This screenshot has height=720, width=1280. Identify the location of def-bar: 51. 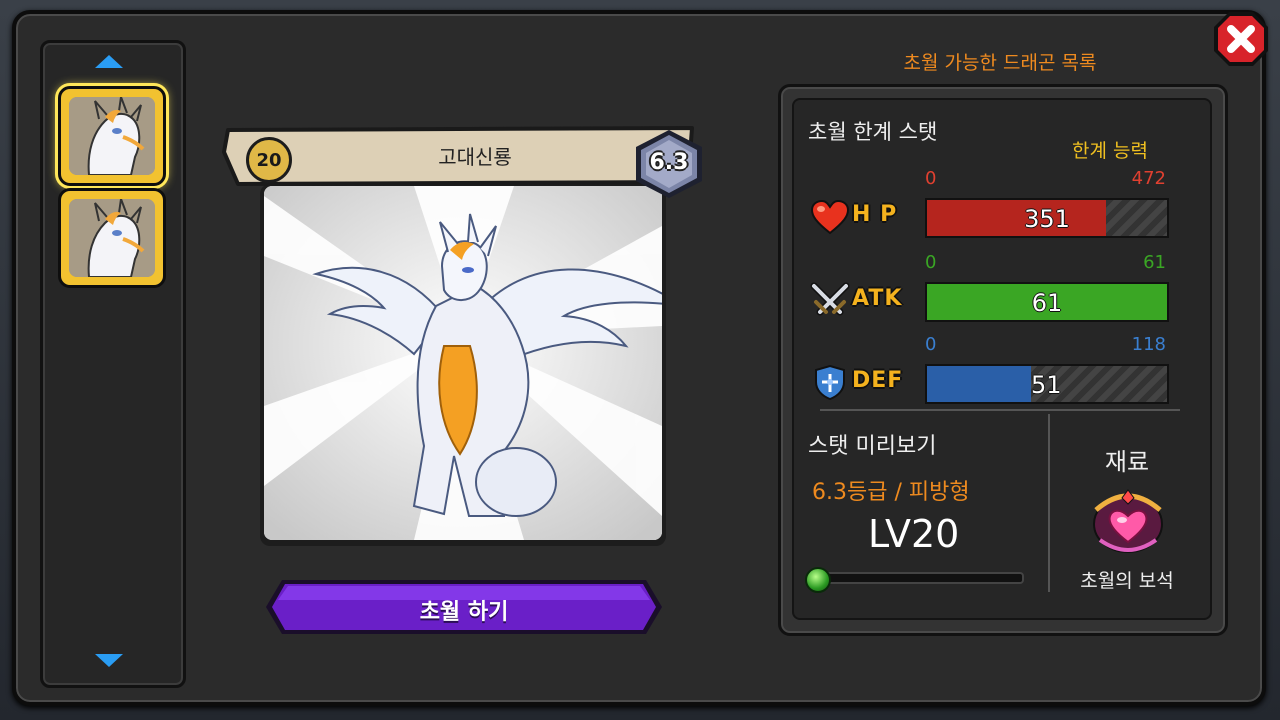
(1047, 384).